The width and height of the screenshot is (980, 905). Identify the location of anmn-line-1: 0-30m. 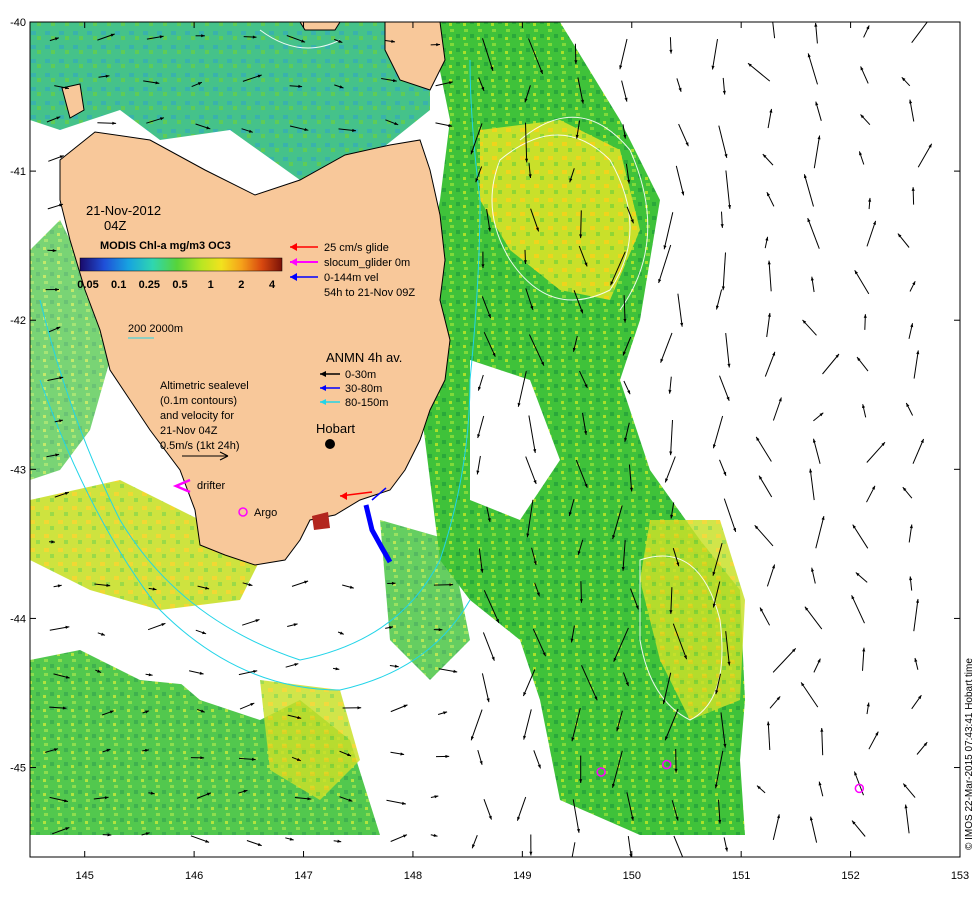
(360, 375).